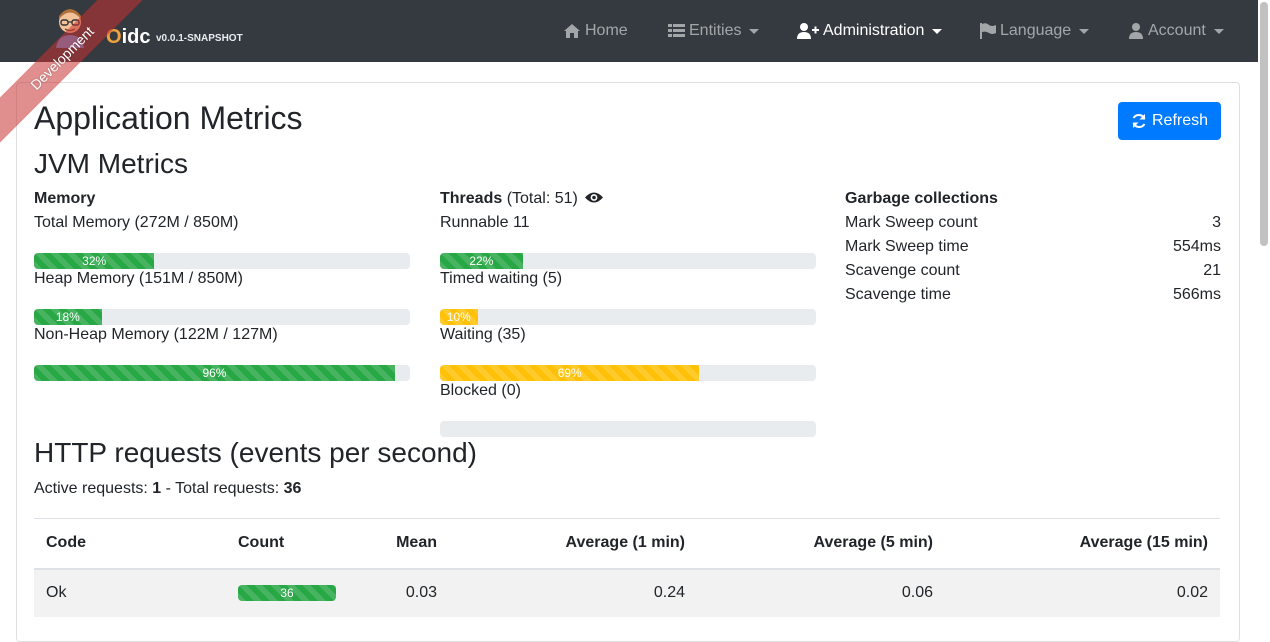 This screenshot has width=1270, height=642. I want to click on total-memory-bar-fill: 32%, so click(94, 261).